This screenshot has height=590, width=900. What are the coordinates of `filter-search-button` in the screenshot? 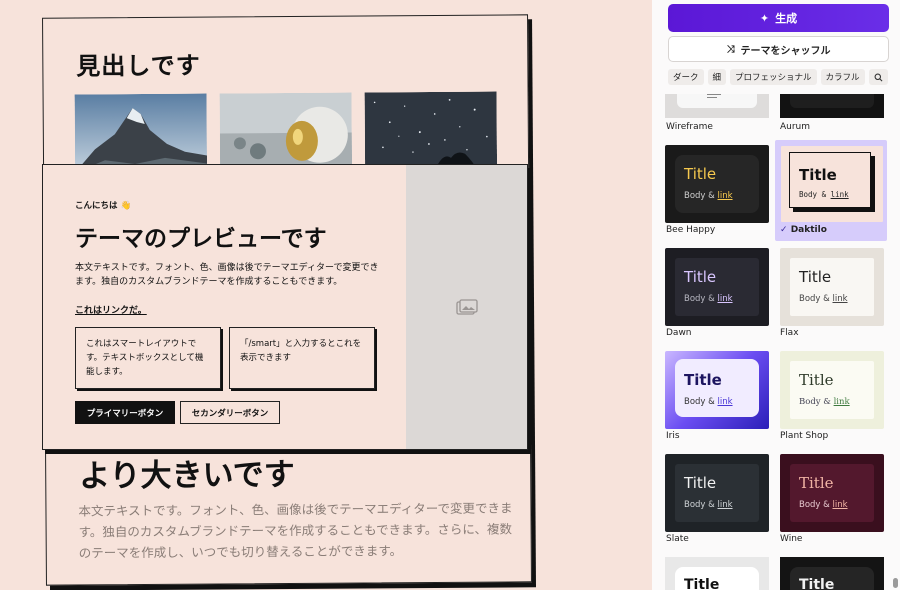 It's located at (878, 77).